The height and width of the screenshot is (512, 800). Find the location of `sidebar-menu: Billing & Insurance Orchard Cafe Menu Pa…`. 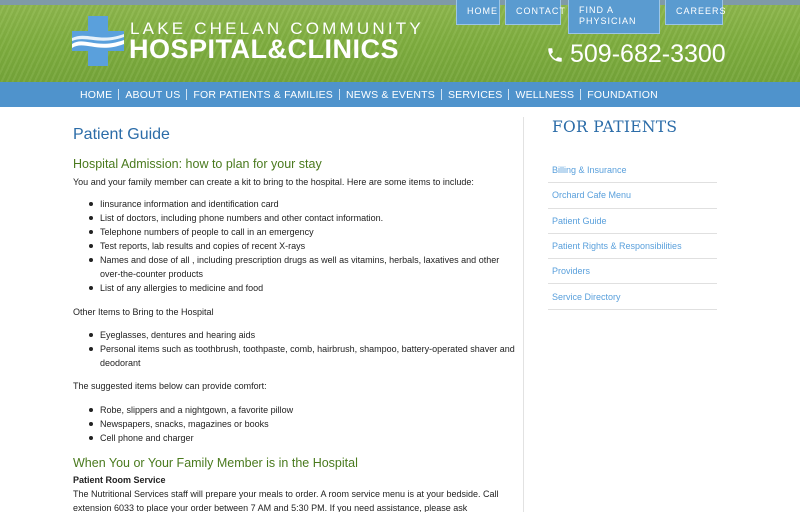

sidebar-menu: Billing & Insurance Orchard Cafe Menu Pa… is located at coordinates (632, 234).